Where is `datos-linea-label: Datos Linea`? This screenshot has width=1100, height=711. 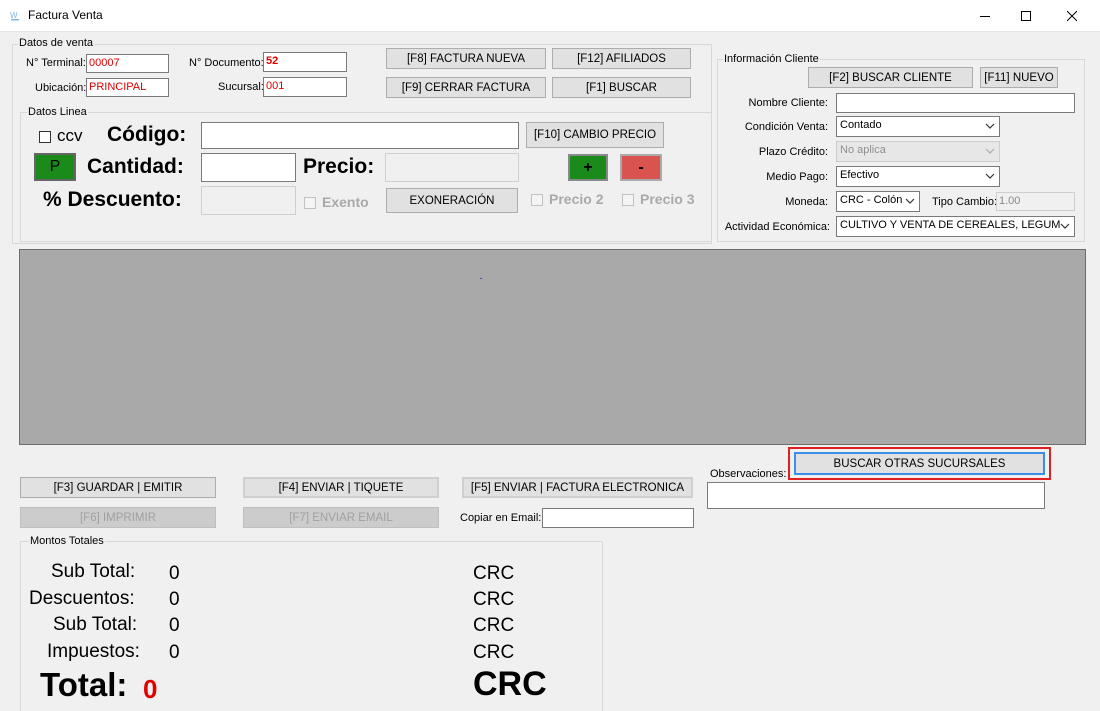 datos-linea-label: Datos Linea is located at coordinates (57, 112).